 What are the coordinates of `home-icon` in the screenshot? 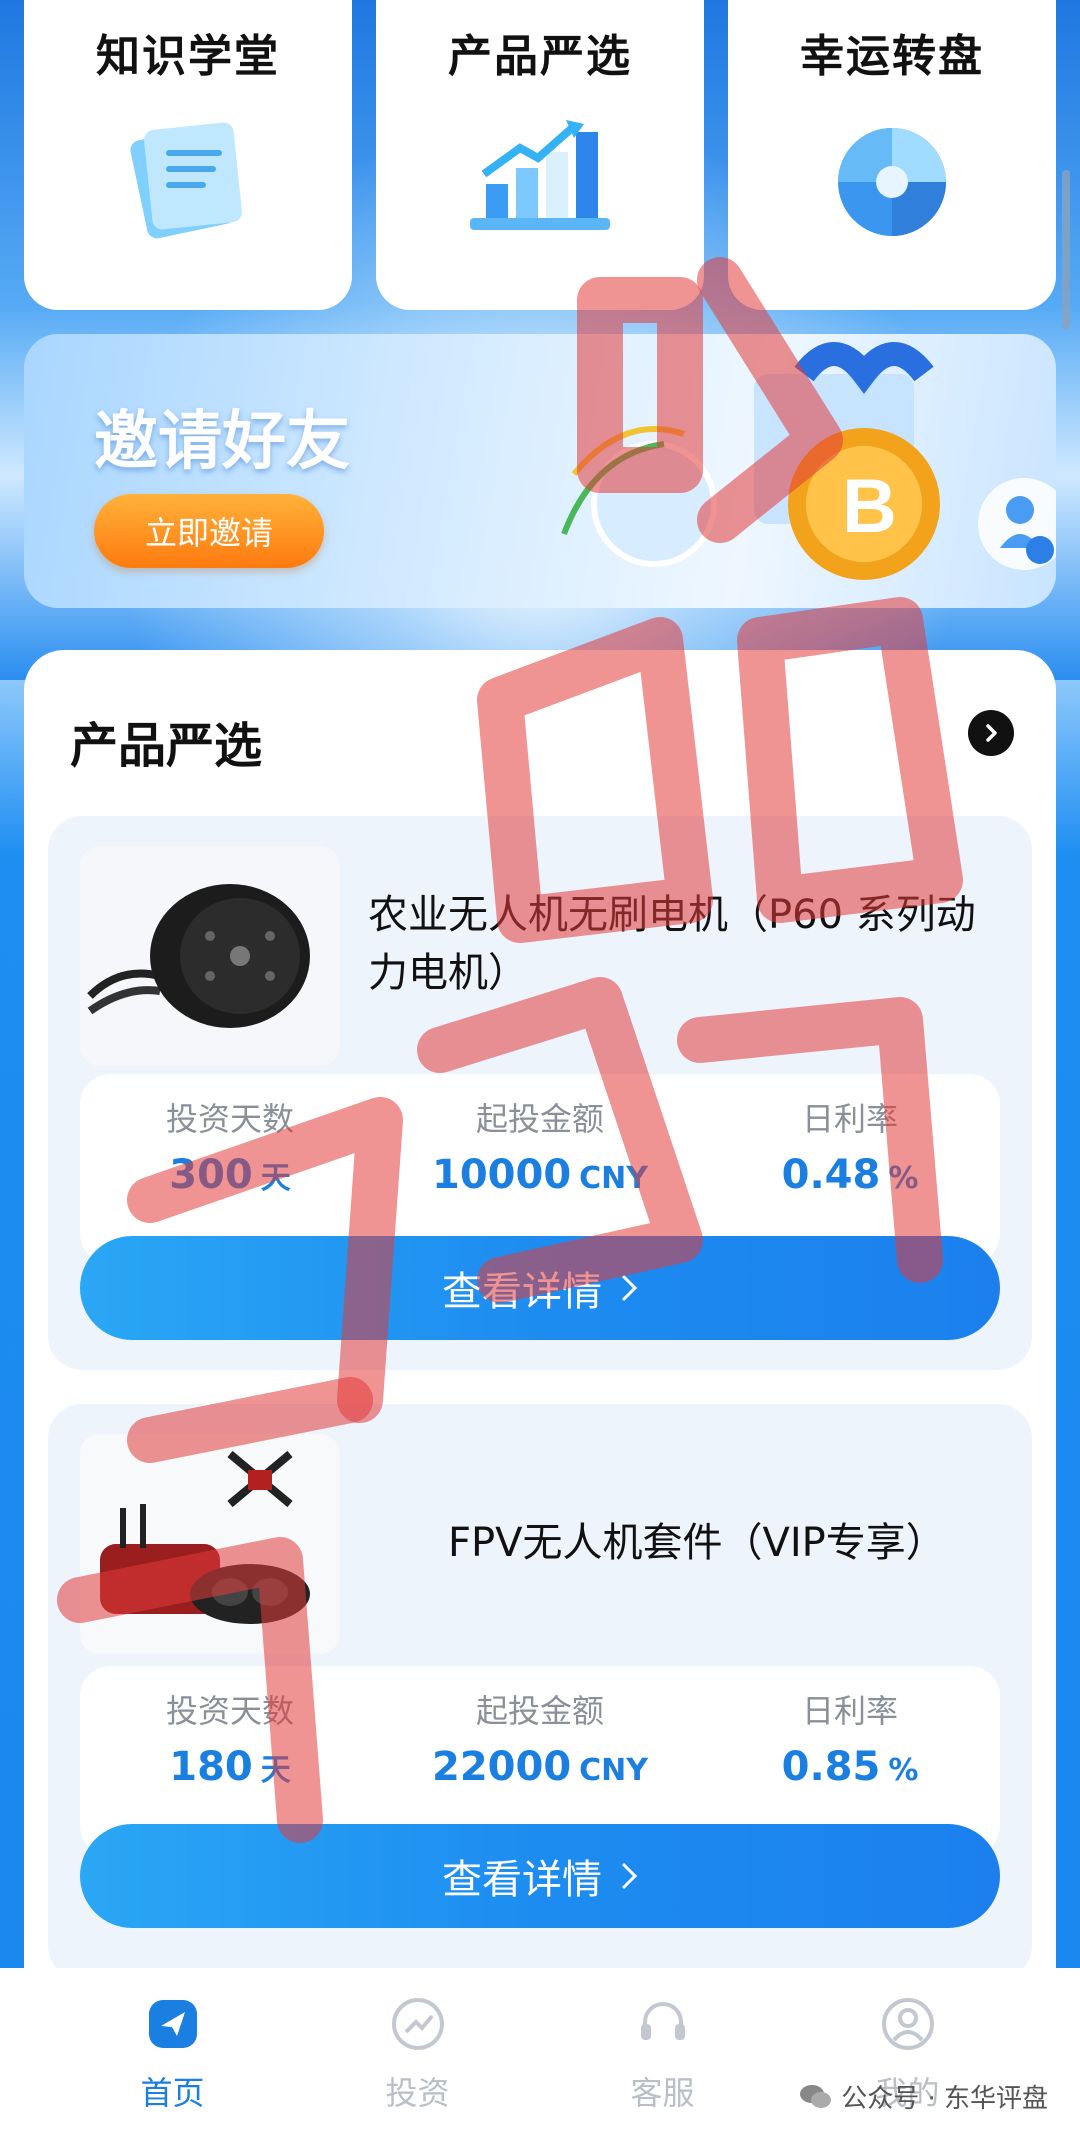 It's located at (172, 2024).